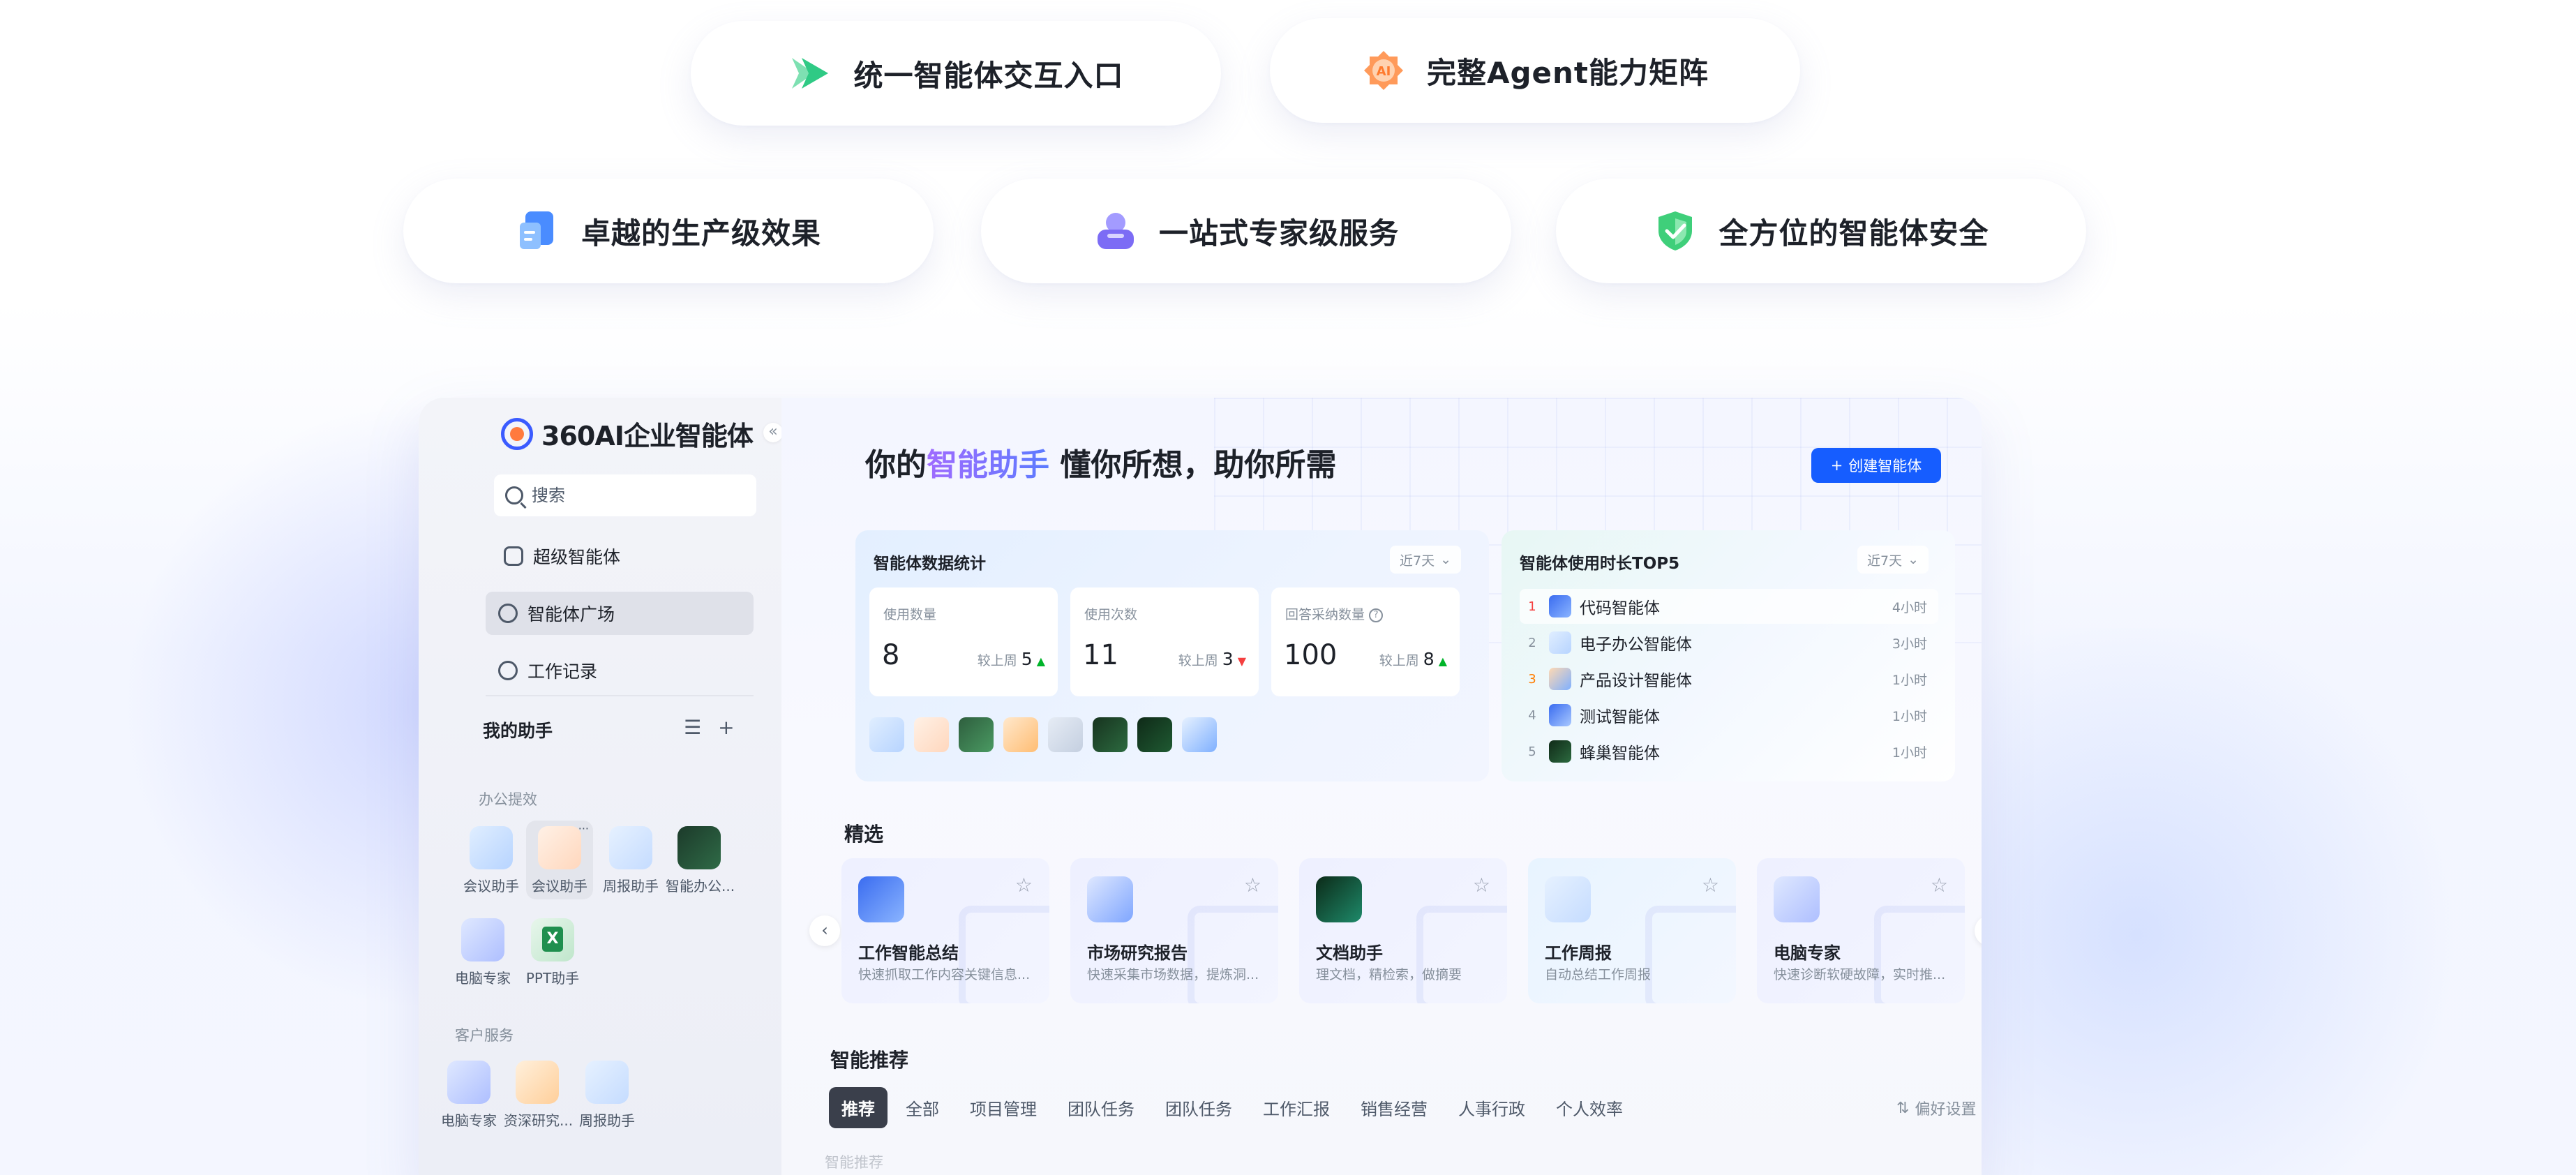  What do you see at coordinates (976, 734) in the screenshot?
I see `agent-icon-board` at bounding box center [976, 734].